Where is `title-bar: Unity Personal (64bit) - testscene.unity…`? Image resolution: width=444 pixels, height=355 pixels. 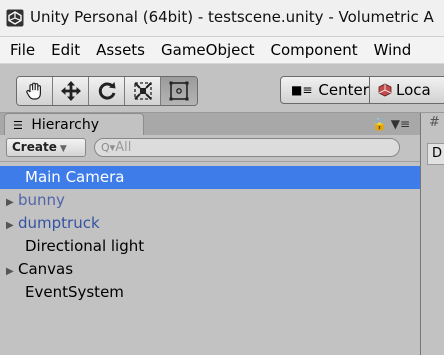 title-bar: Unity Personal (64bit) - testscene.unity… is located at coordinates (222, 18).